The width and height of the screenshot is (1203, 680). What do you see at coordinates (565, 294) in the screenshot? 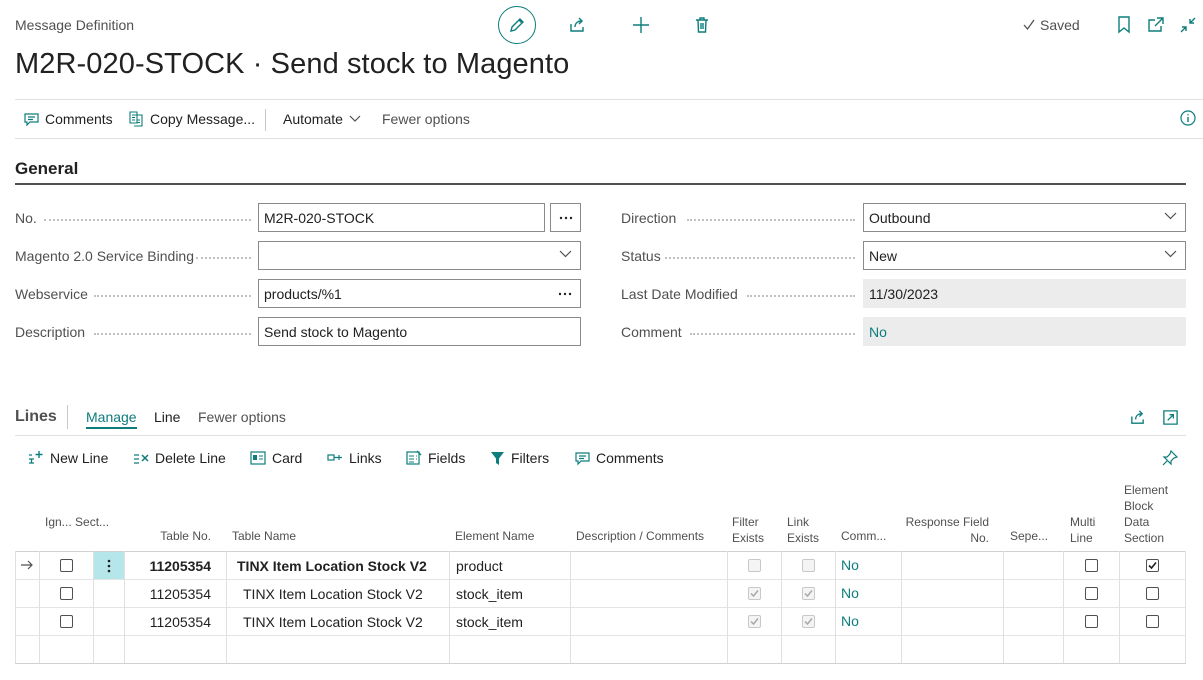
I see `ellipsis-icon` at bounding box center [565, 294].